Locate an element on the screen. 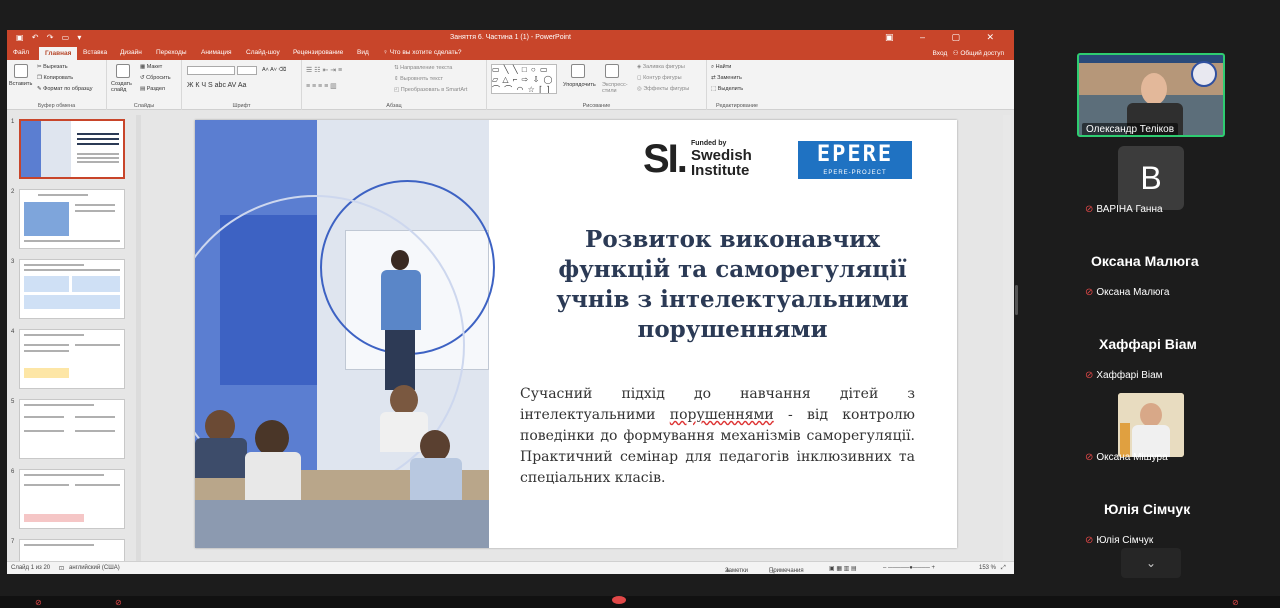  font-name-box is located at coordinates (211, 70).